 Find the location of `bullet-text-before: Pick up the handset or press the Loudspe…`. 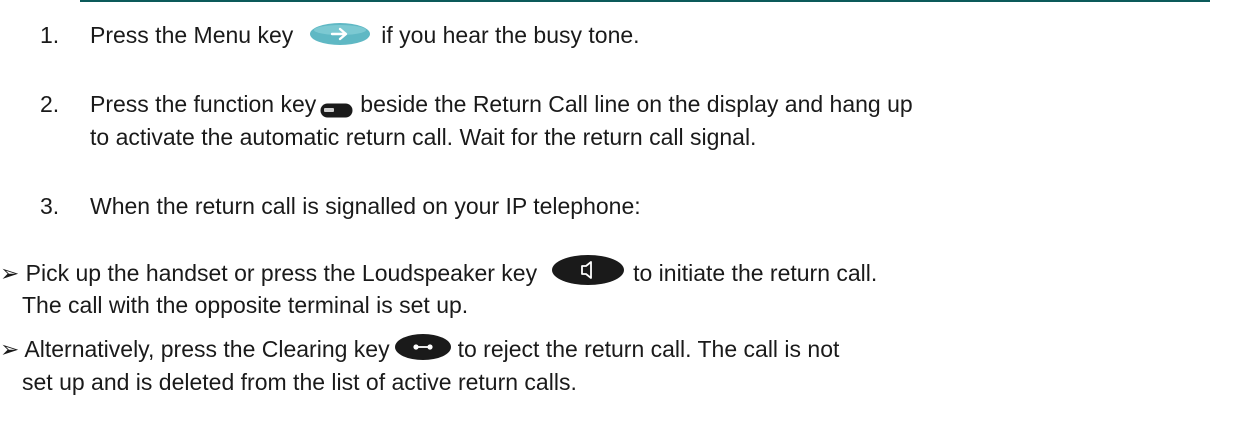

bullet-text-before: Pick up the handset or press the Loudspe… is located at coordinates (281, 273).